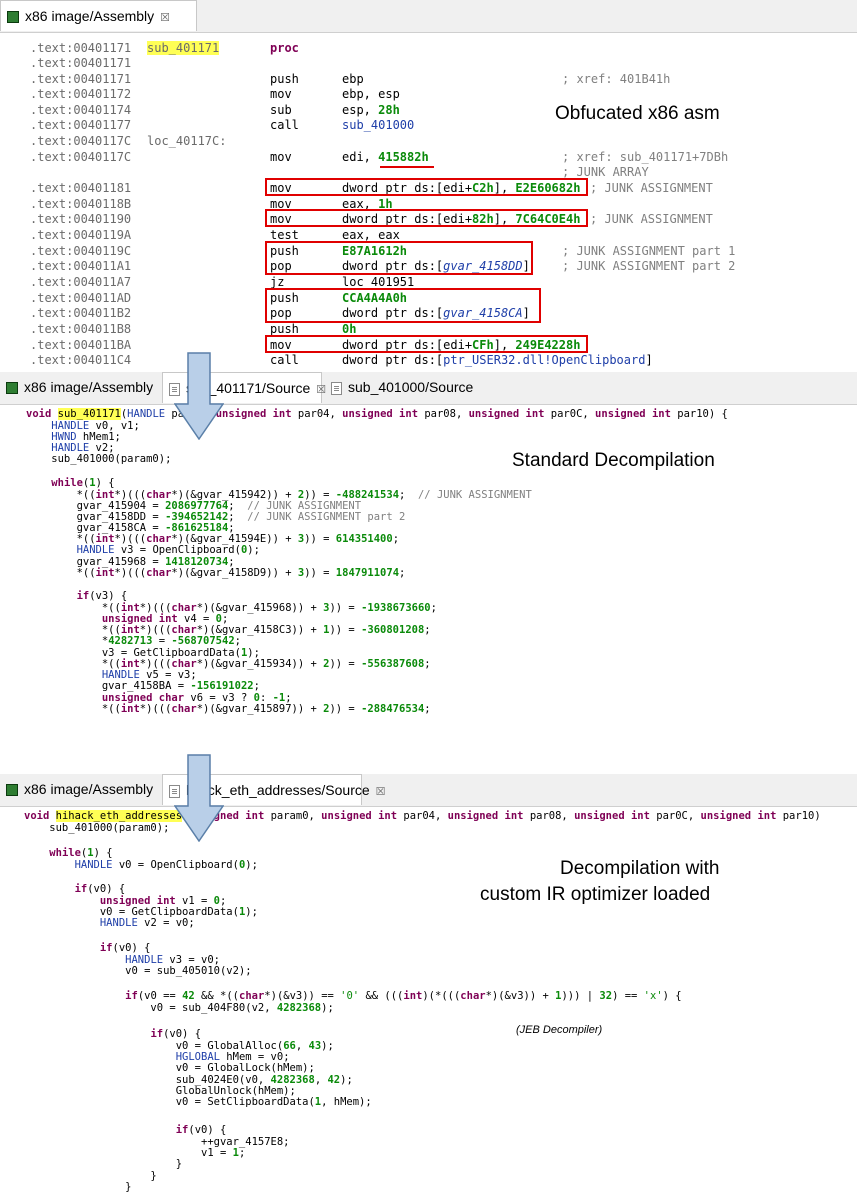  Describe the element at coordinates (81, 157) in the screenshot. I see `address: .text:0040117C` at that location.